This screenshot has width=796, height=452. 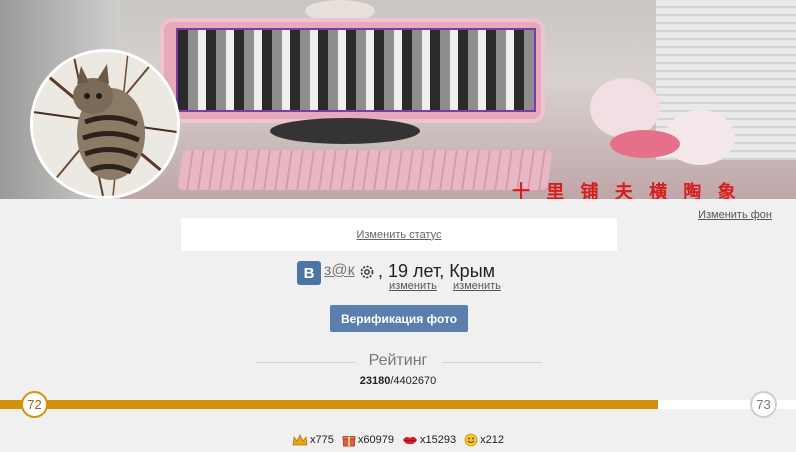 I want to click on cover-monitor-screen, so click(x=356, y=70).